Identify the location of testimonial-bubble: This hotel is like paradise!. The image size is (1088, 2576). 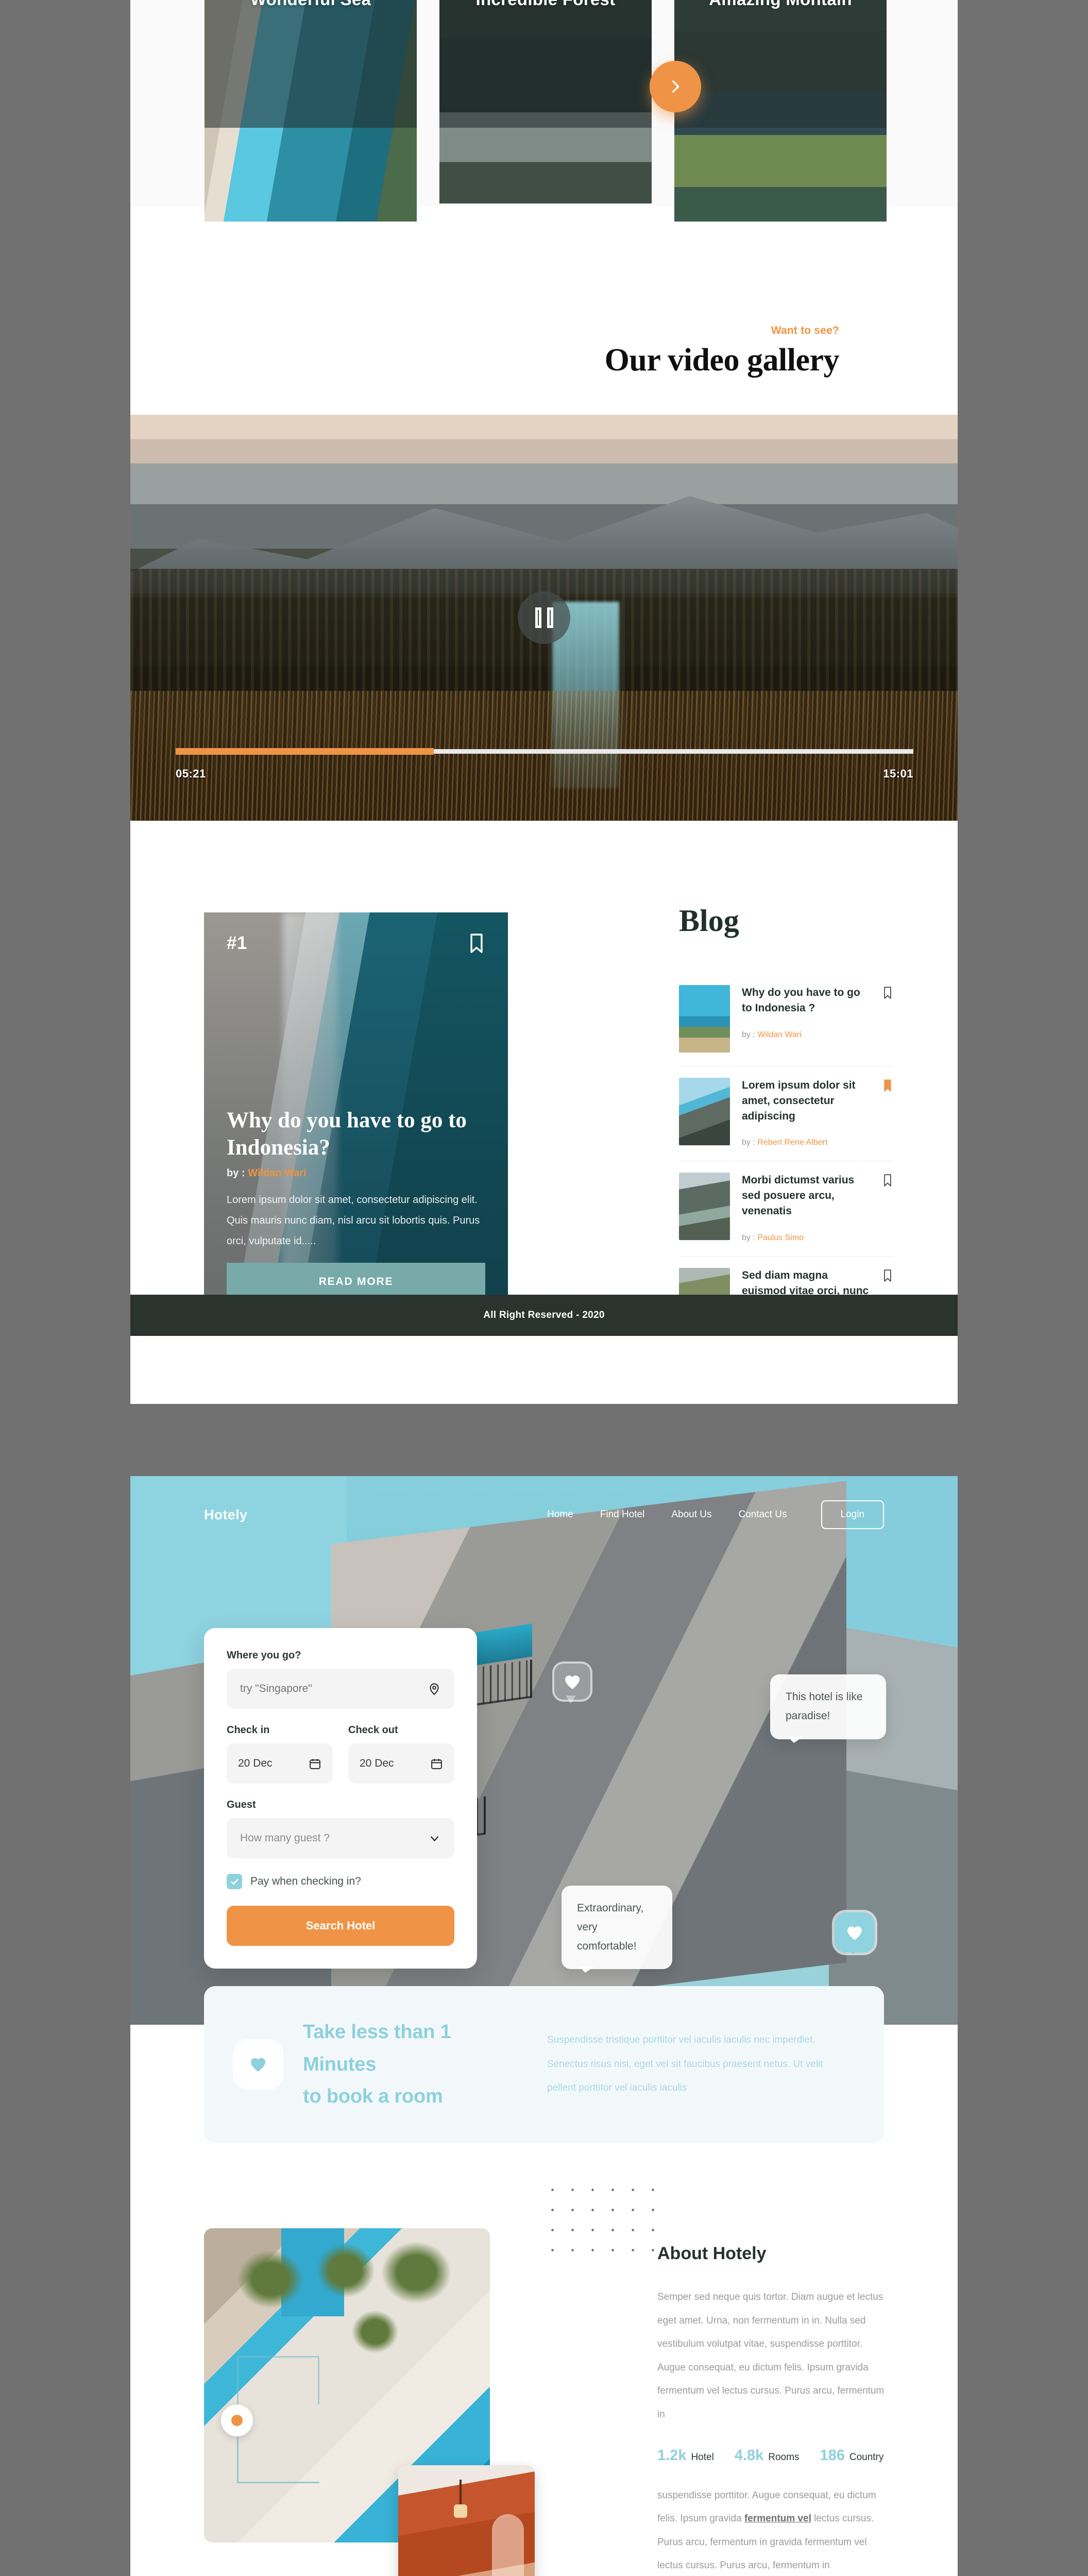
(828, 1708).